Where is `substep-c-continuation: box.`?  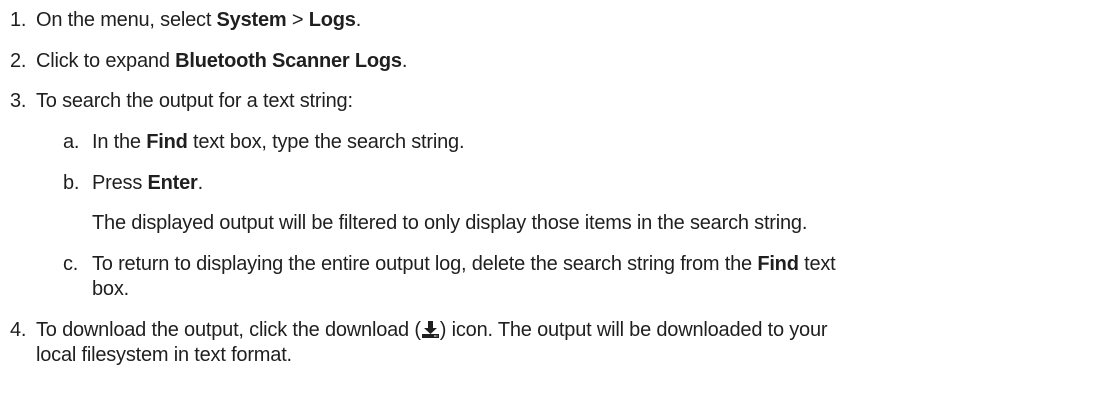
substep-c-continuation: box. is located at coordinates (111, 289).